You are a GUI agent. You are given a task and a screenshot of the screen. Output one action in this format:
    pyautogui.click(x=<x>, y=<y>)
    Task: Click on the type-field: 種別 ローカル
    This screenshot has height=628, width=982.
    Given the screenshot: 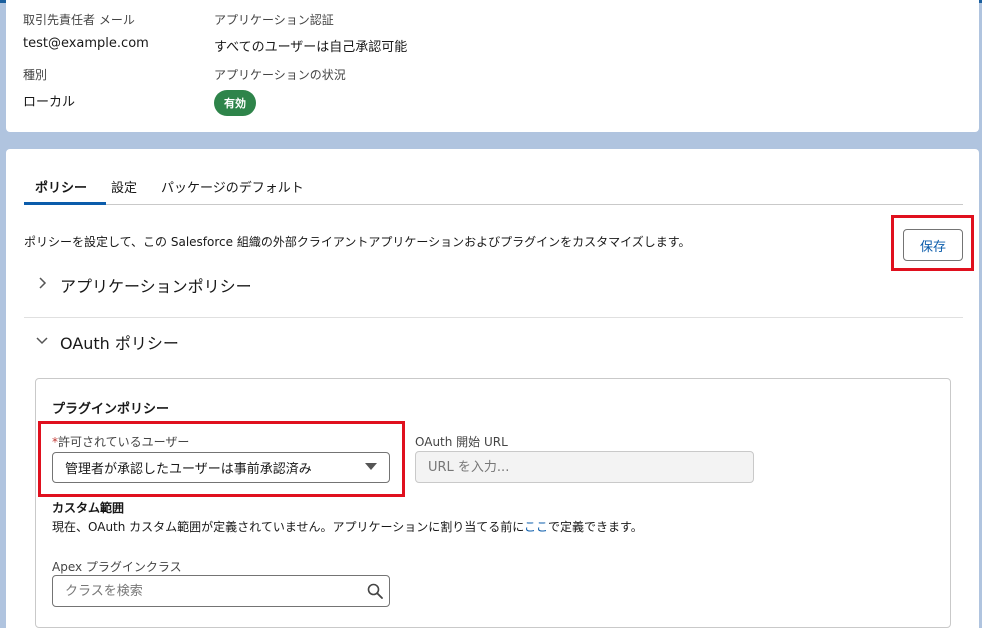 What is the action you would take?
    pyautogui.click(x=49, y=88)
    